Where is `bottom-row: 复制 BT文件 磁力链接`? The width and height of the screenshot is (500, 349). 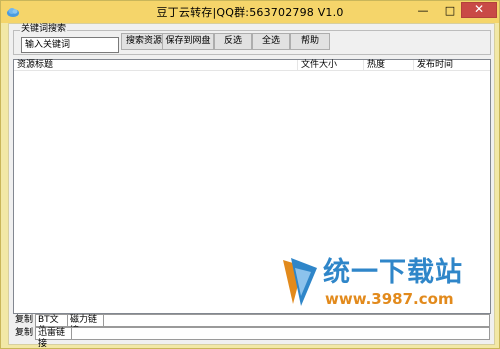 bottom-row: 复制 BT文件 磁力链接 is located at coordinates (252, 325).